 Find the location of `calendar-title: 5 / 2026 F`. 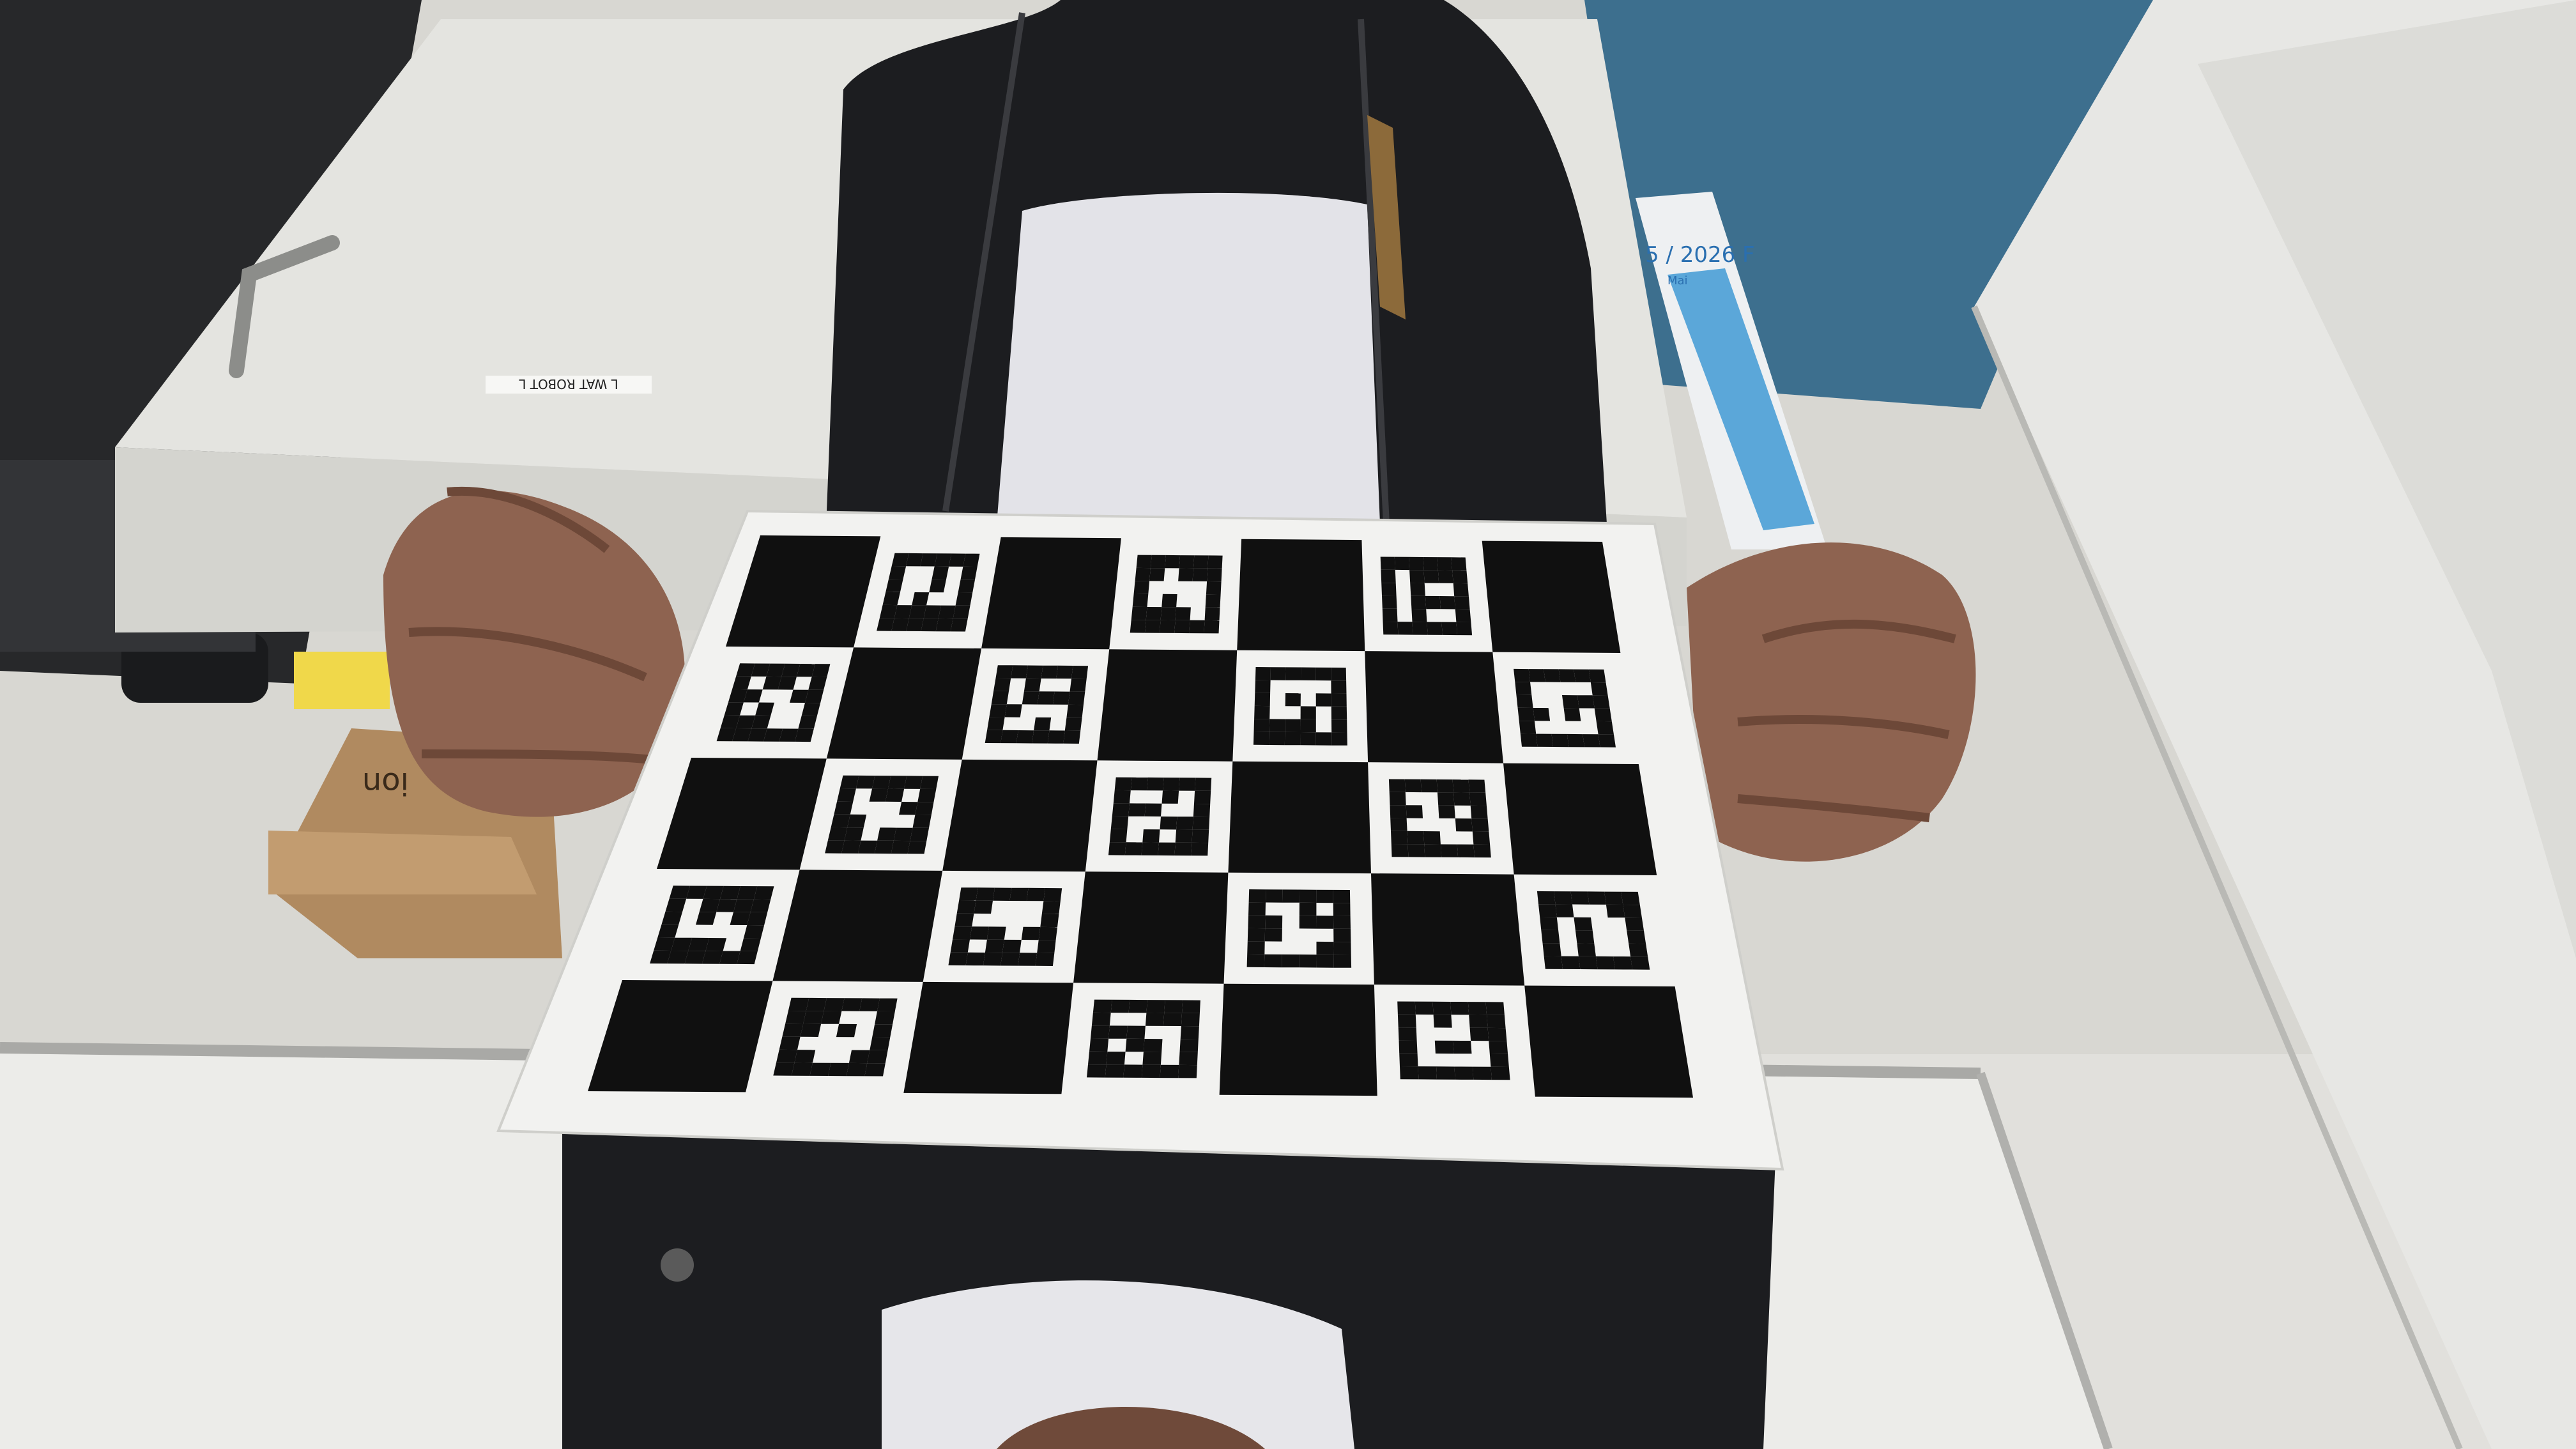

calendar-title: 5 / 2026 F is located at coordinates (1700, 255).